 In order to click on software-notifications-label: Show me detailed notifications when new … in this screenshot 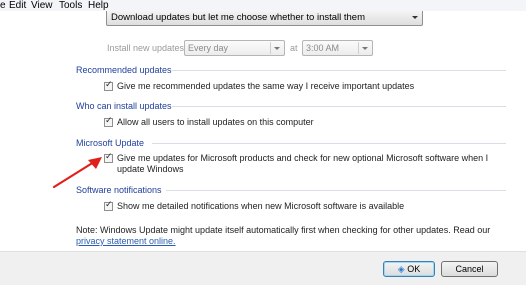, I will do `click(261, 206)`.